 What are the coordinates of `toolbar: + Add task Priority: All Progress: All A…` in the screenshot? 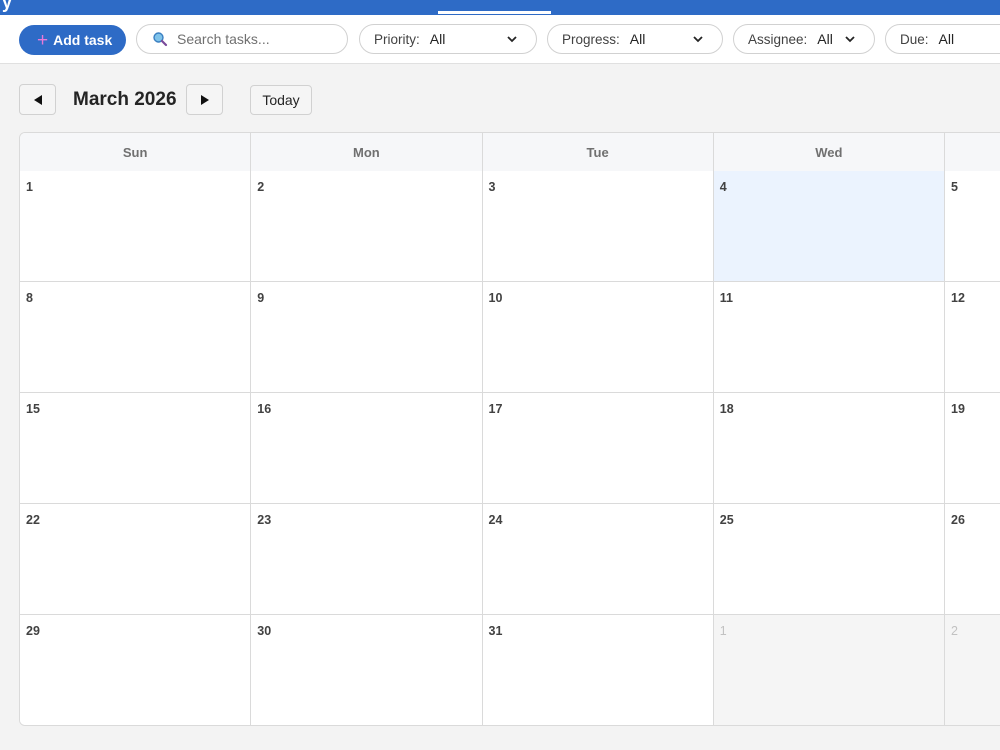 It's located at (500, 39).